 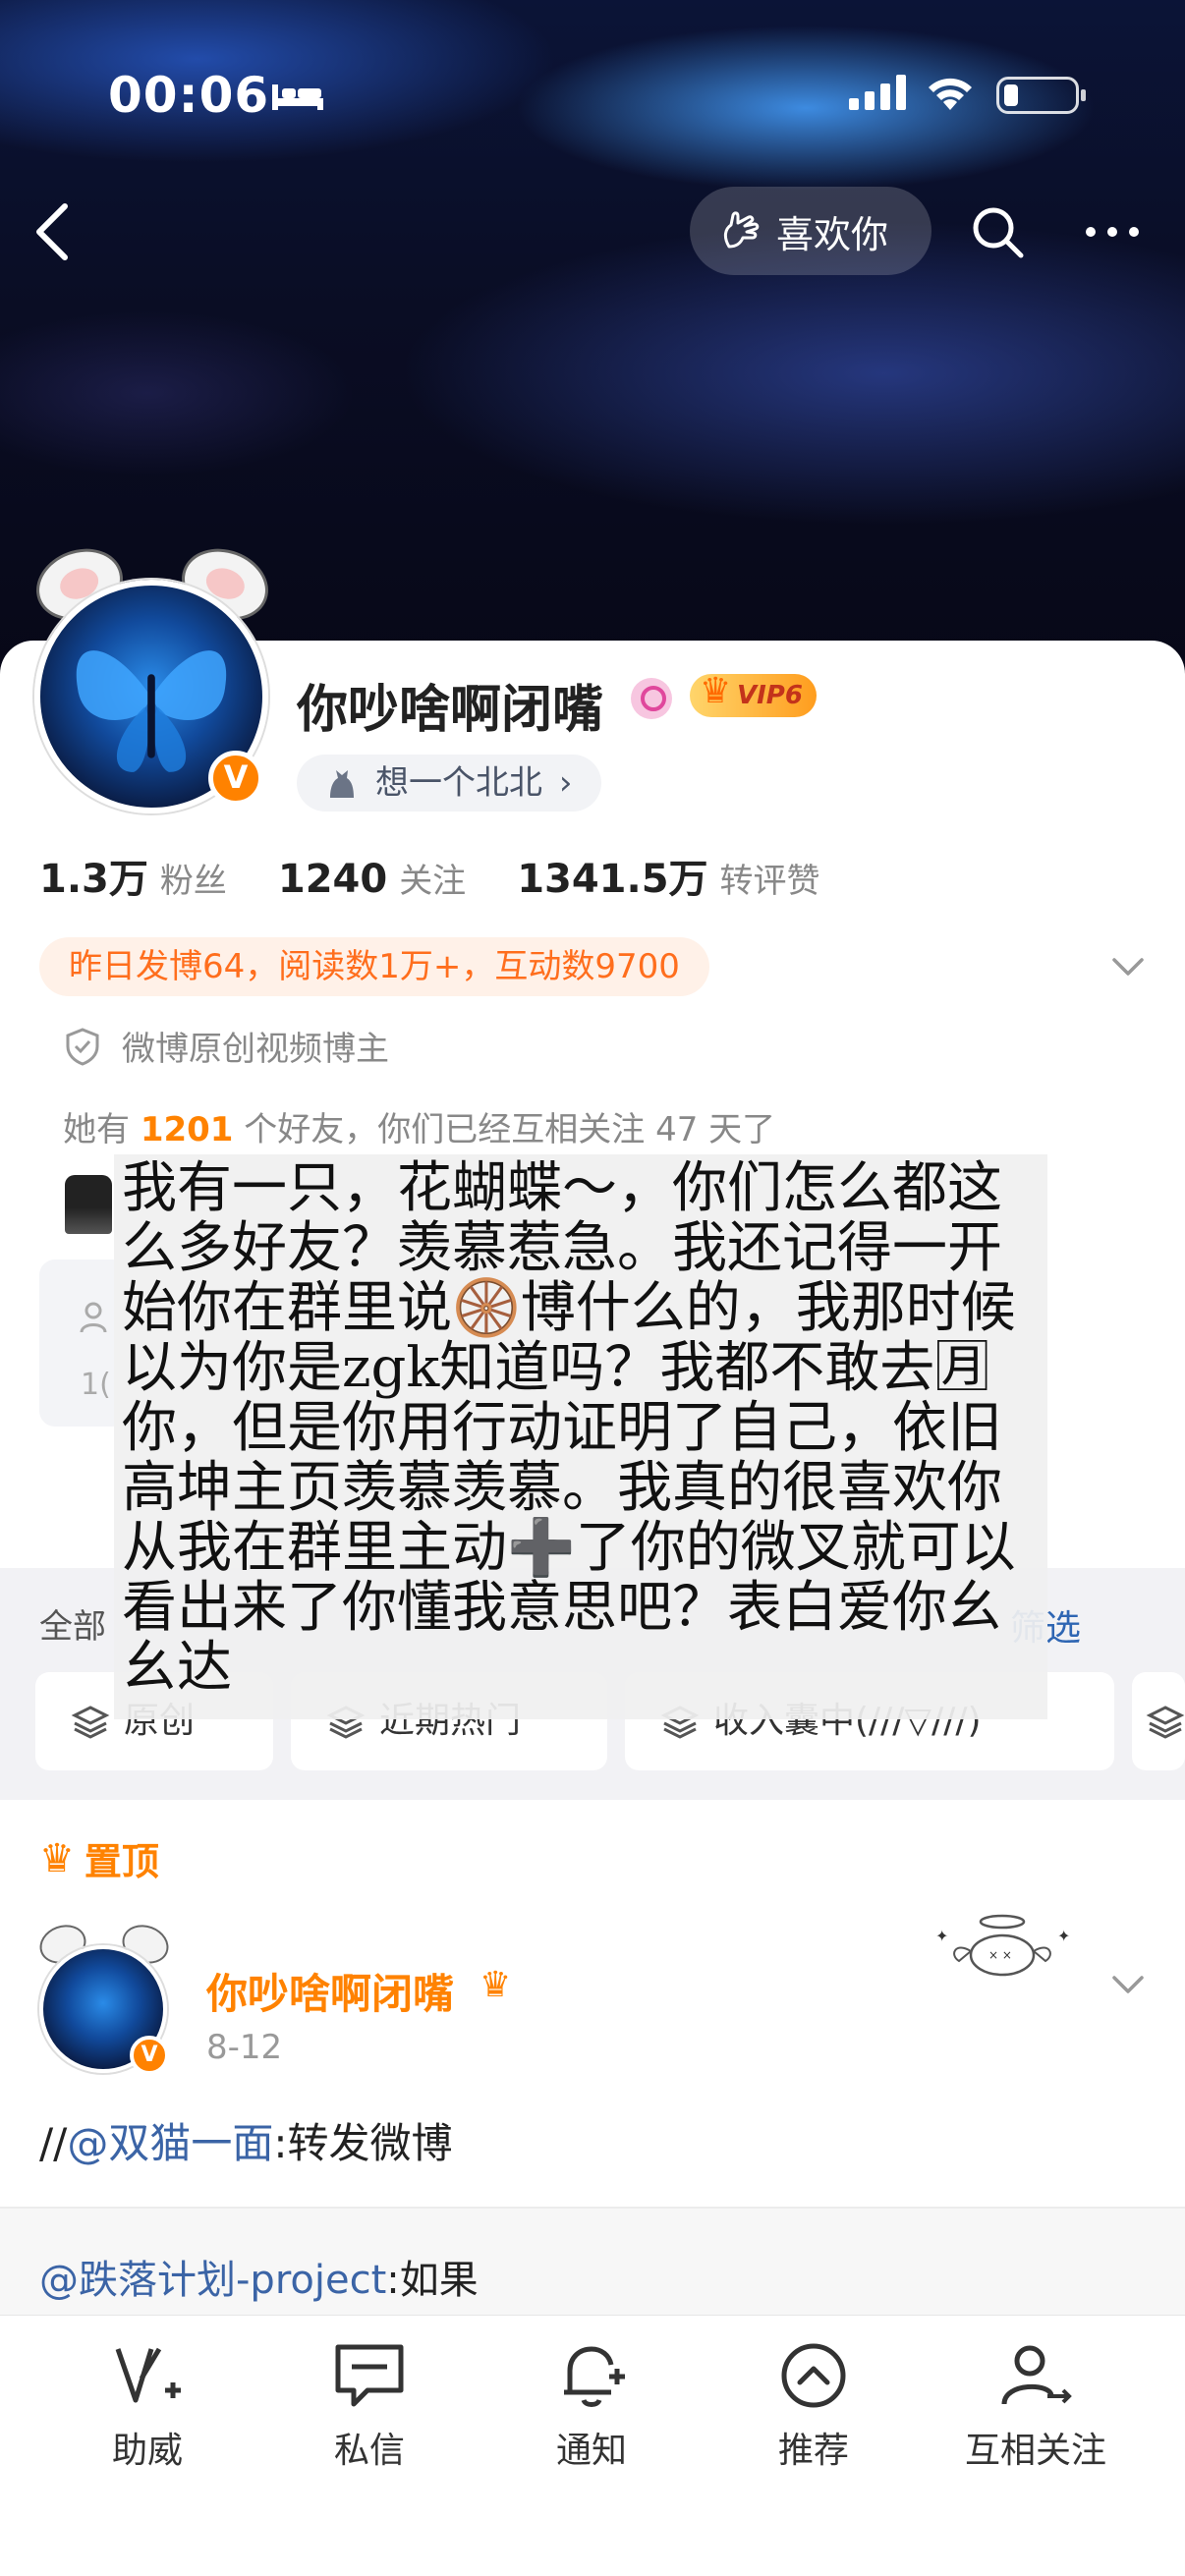 What do you see at coordinates (998, 231) in the screenshot?
I see `search-icon` at bounding box center [998, 231].